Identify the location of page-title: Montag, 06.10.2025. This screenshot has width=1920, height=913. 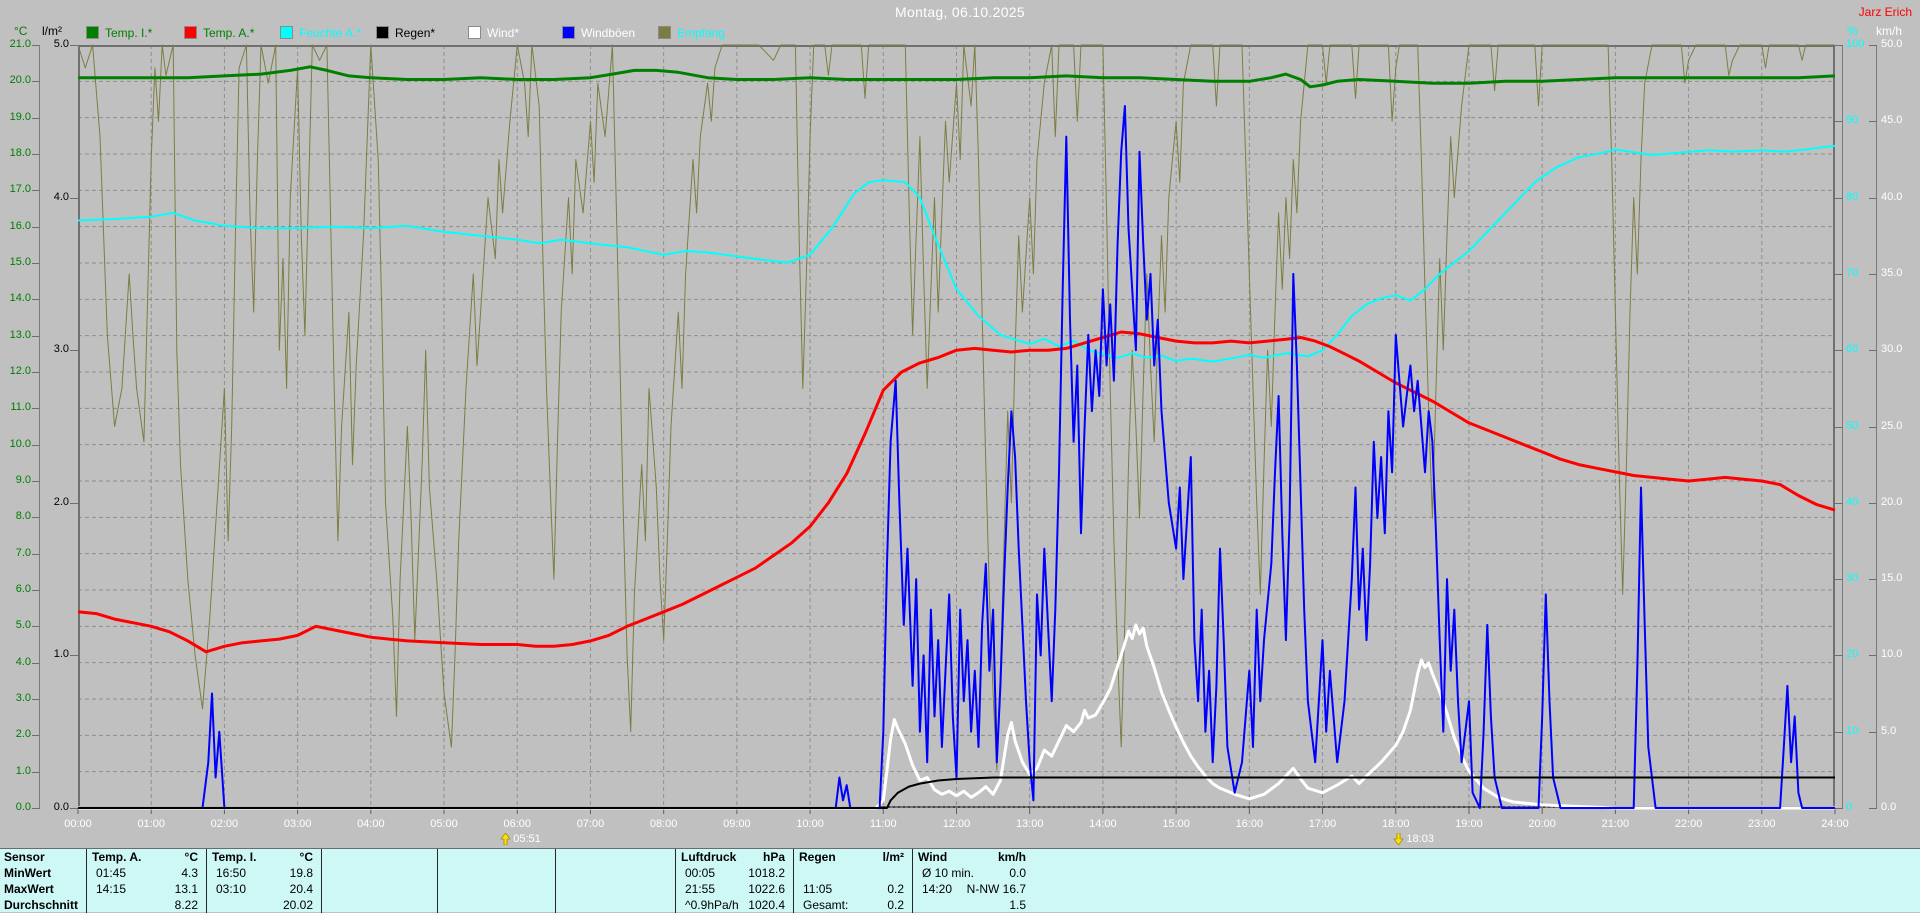
(960, 12).